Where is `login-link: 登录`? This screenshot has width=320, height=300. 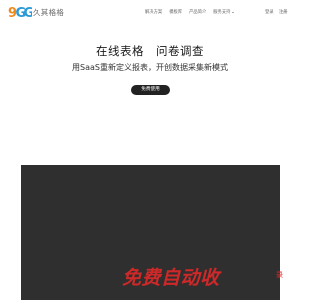
login-link: 登录 is located at coordinates (269, 12).